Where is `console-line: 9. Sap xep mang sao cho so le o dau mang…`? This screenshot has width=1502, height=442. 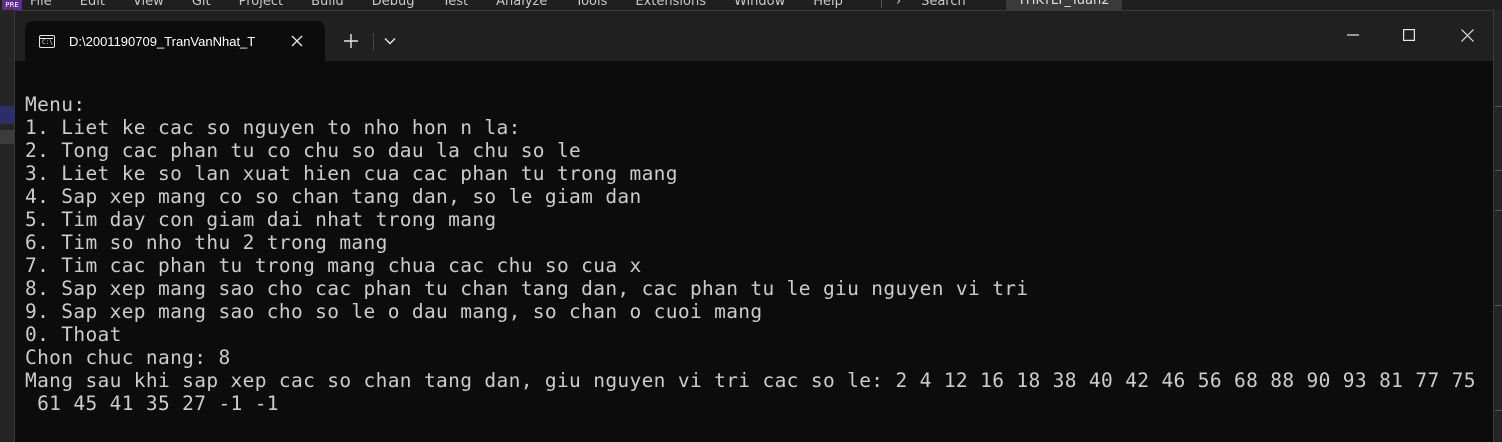 console-line: 9. Sap xep mang sao cho so le o dau mang… is located at coordinates (394, 311).